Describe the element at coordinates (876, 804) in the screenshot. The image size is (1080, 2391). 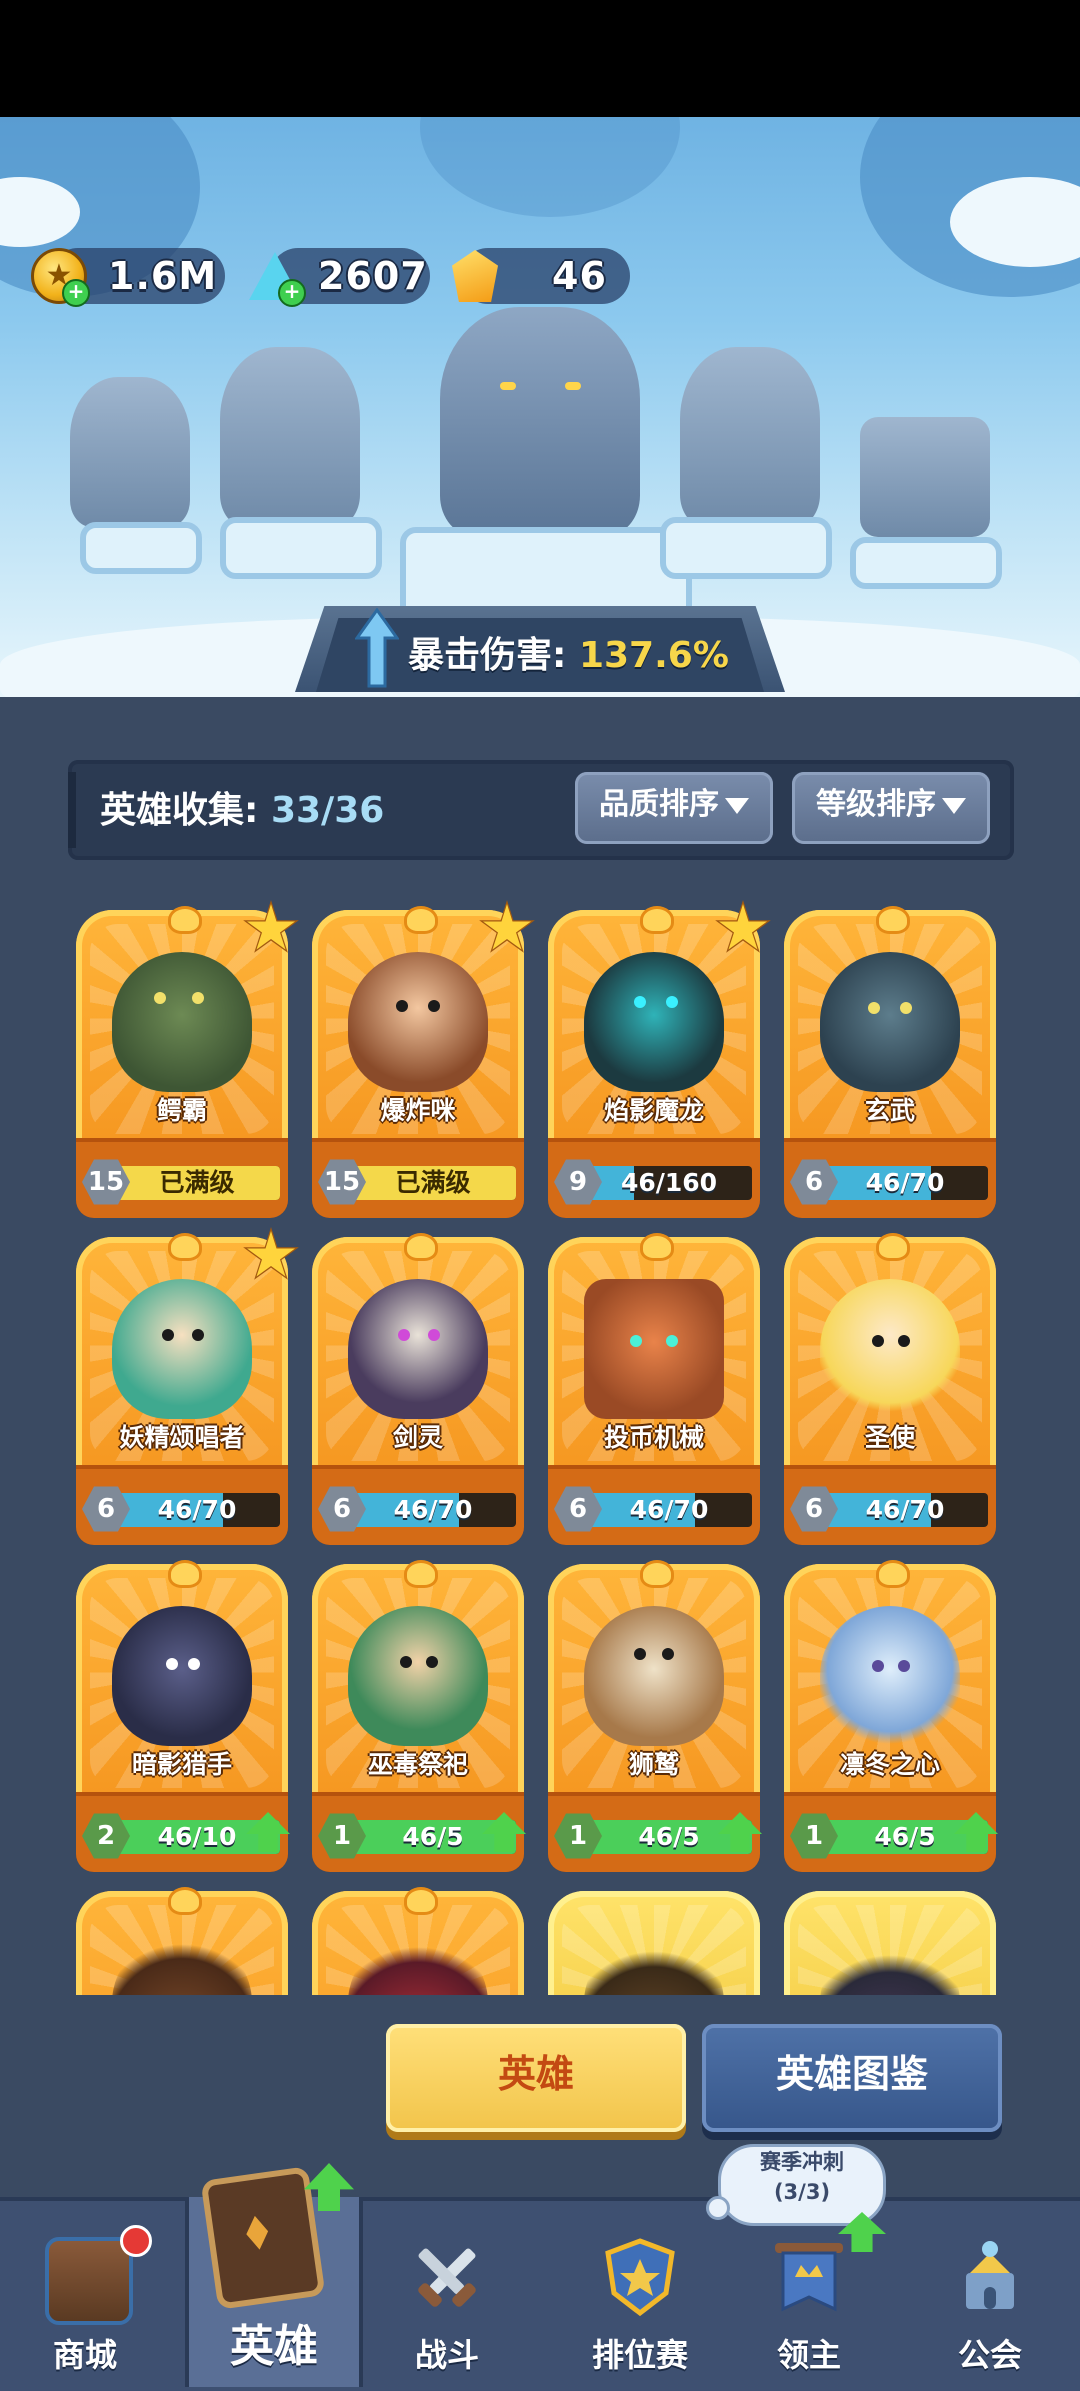
I see `sort-level-label: 等级排序` at that location.